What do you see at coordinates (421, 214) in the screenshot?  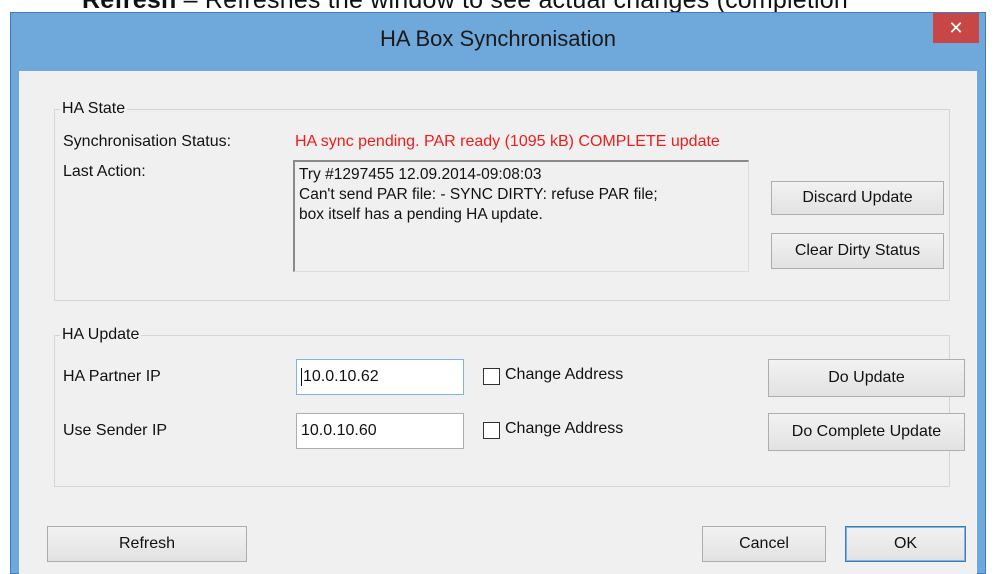 I see `last-action-line: box itself has a pending HA update.` at bounding box center [421, 214].